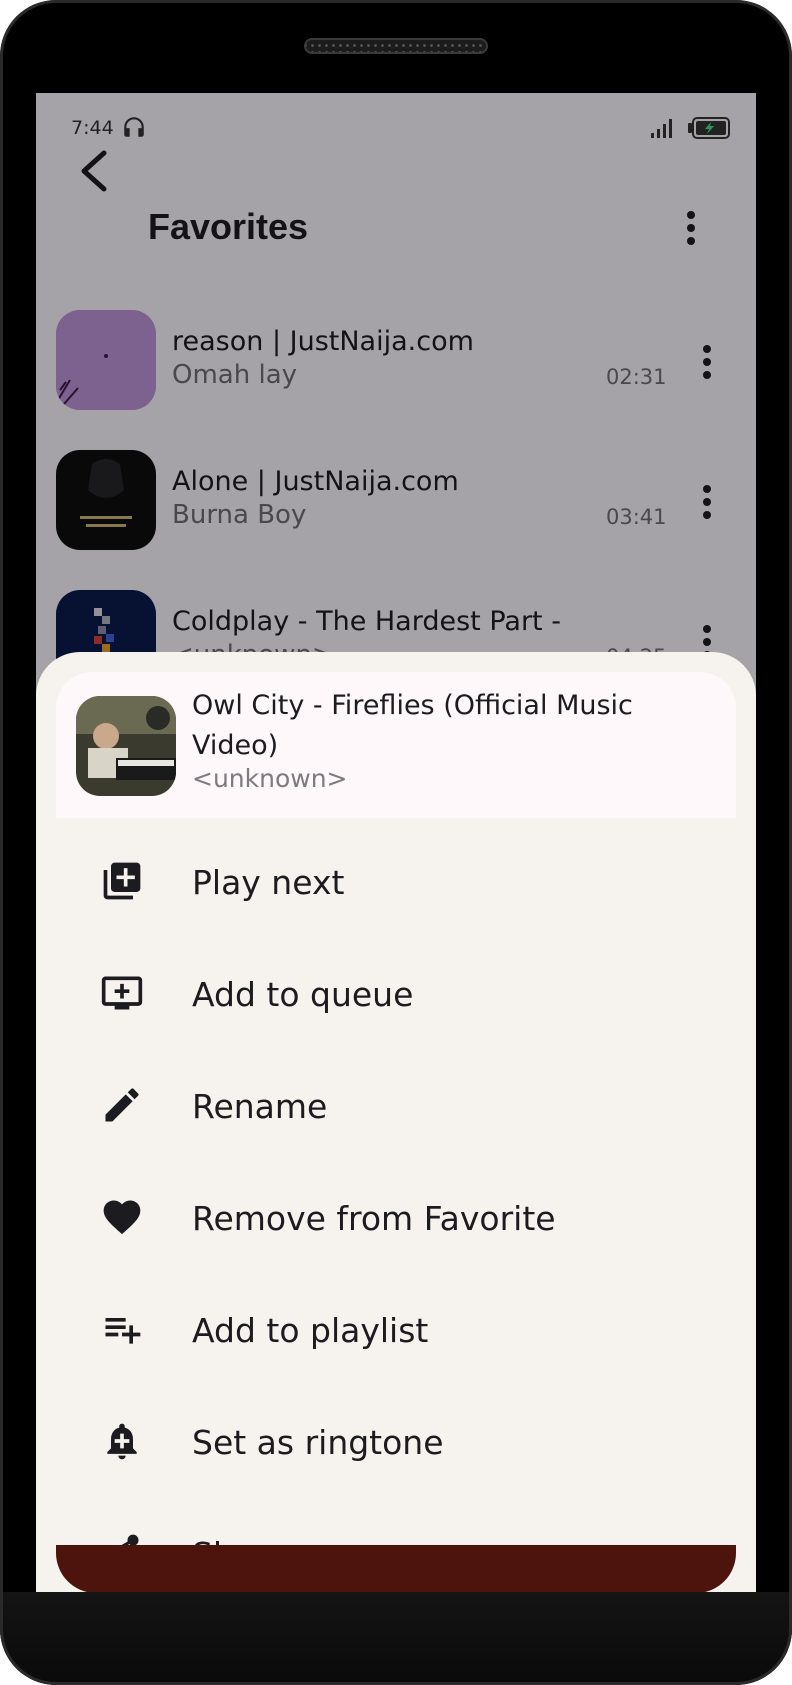 This screenshot has width=792, height=1685. What do you see at coordinates (122, 993) in the screenshot?
I see `add-to-queue-icon` at bounding box center [122, 993].